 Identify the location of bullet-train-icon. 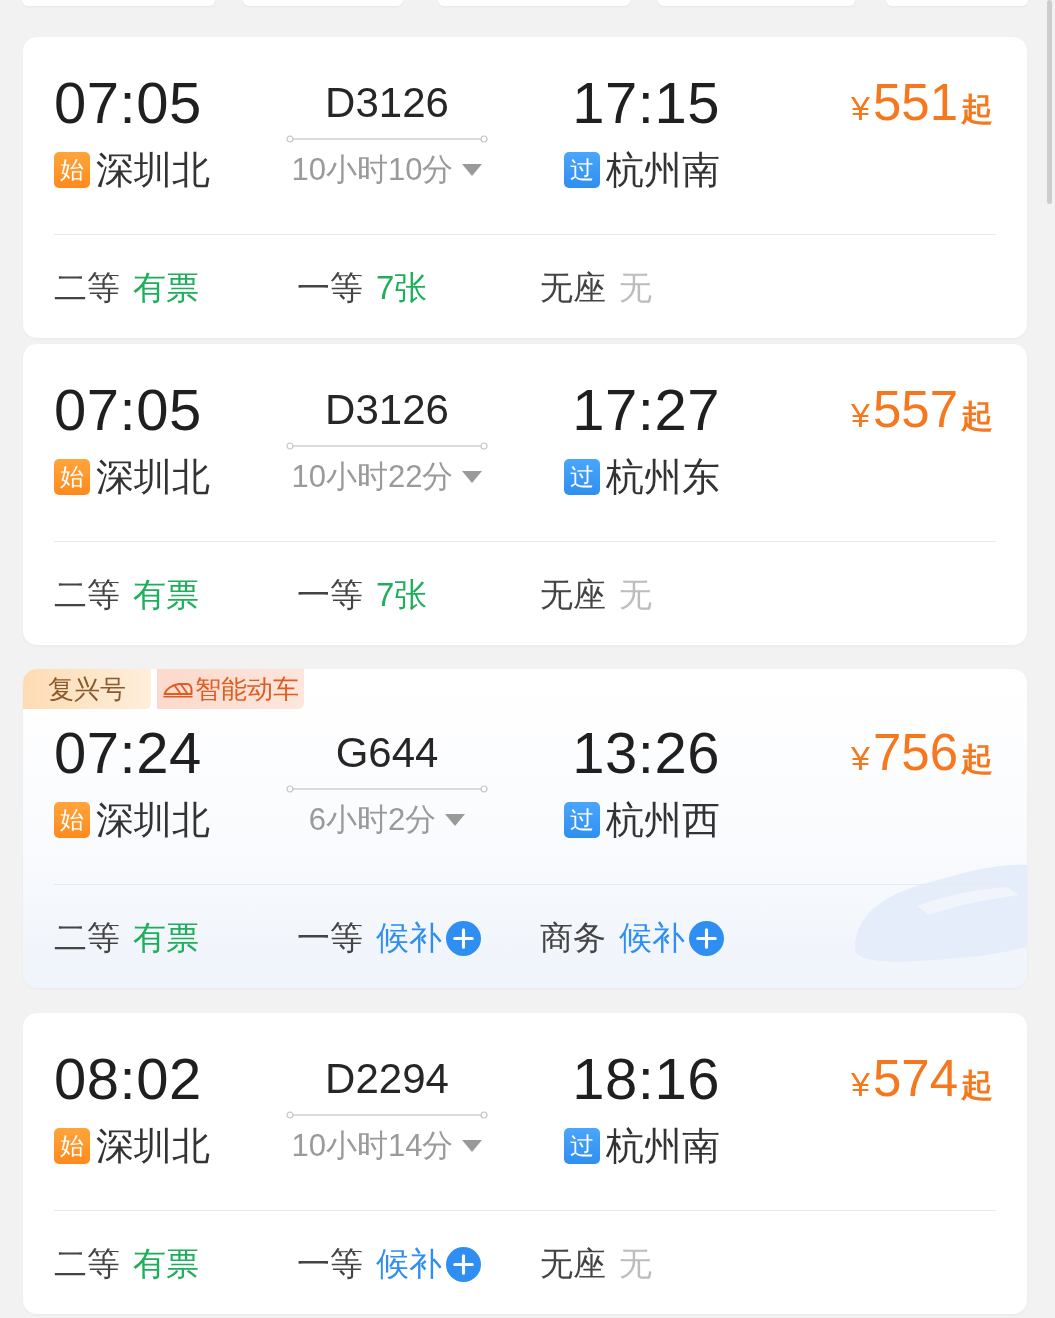
(177, 689).